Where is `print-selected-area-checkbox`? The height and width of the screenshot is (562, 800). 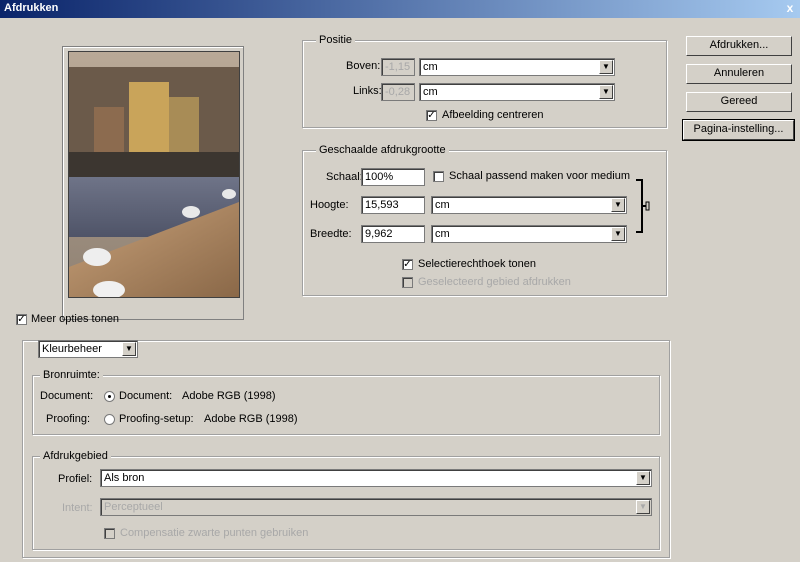
print-selected-area-checkbox is located at coordinates (407, 282).